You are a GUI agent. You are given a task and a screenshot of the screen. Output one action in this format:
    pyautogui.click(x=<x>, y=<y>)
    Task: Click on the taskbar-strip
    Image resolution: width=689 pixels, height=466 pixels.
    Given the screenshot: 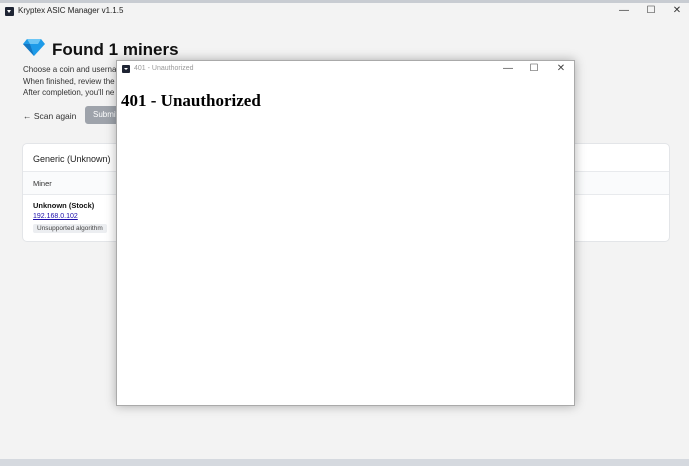 What is the action you would take?
    pyautogui.click(x=344, y=462)
    